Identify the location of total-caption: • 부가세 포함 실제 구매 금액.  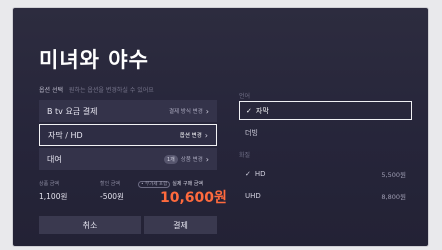
(182, 184).